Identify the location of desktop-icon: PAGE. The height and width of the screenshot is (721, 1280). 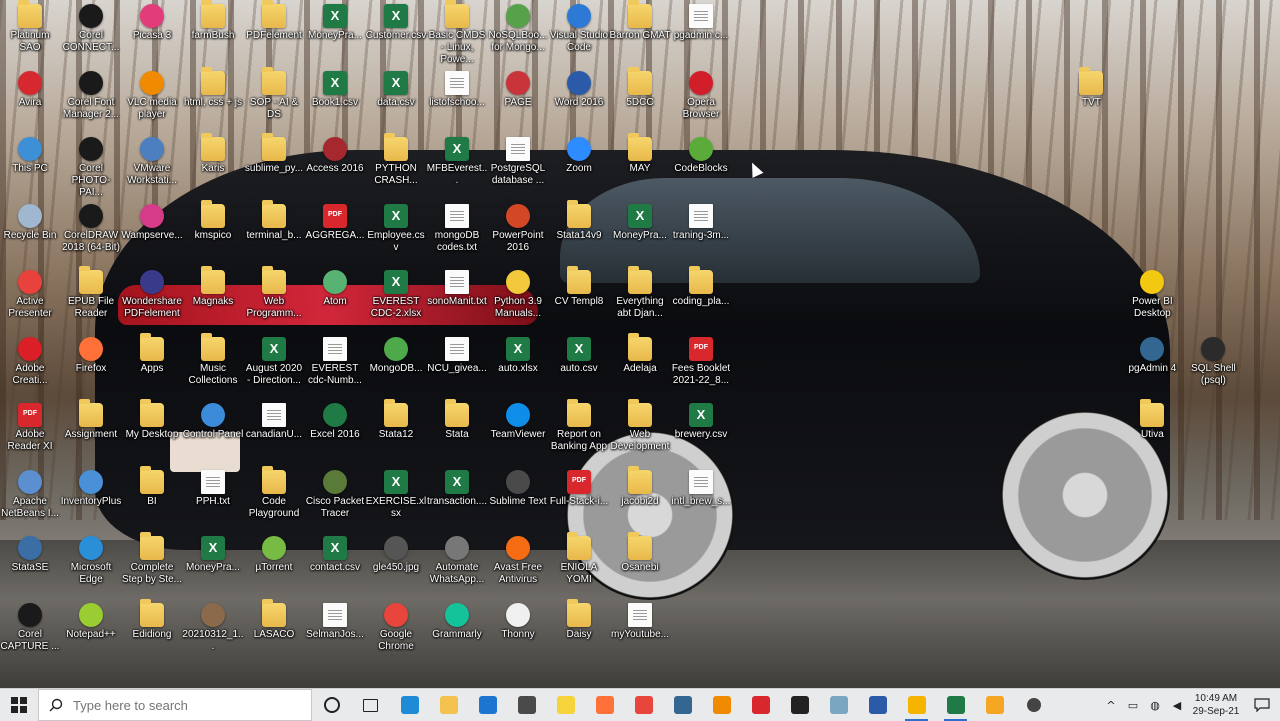
(518, 89).